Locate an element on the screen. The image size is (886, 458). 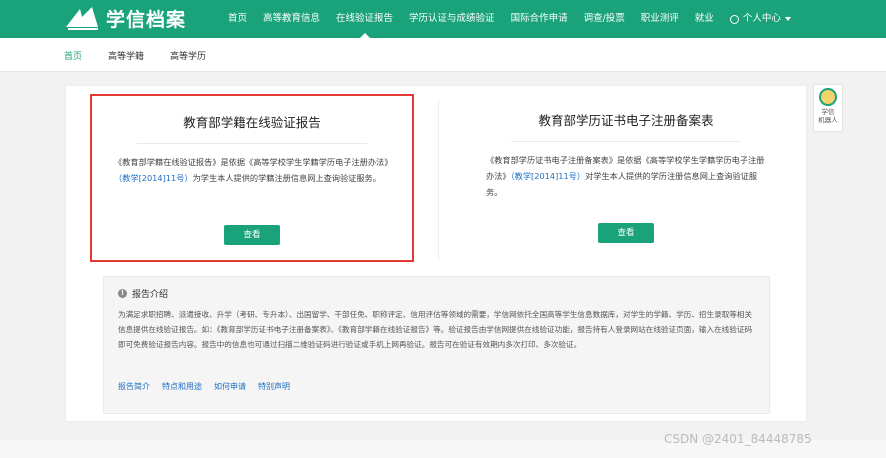
breadcrumb-bar: 首页 高等学籍 高等学历 is located at coordinates (443, 55).